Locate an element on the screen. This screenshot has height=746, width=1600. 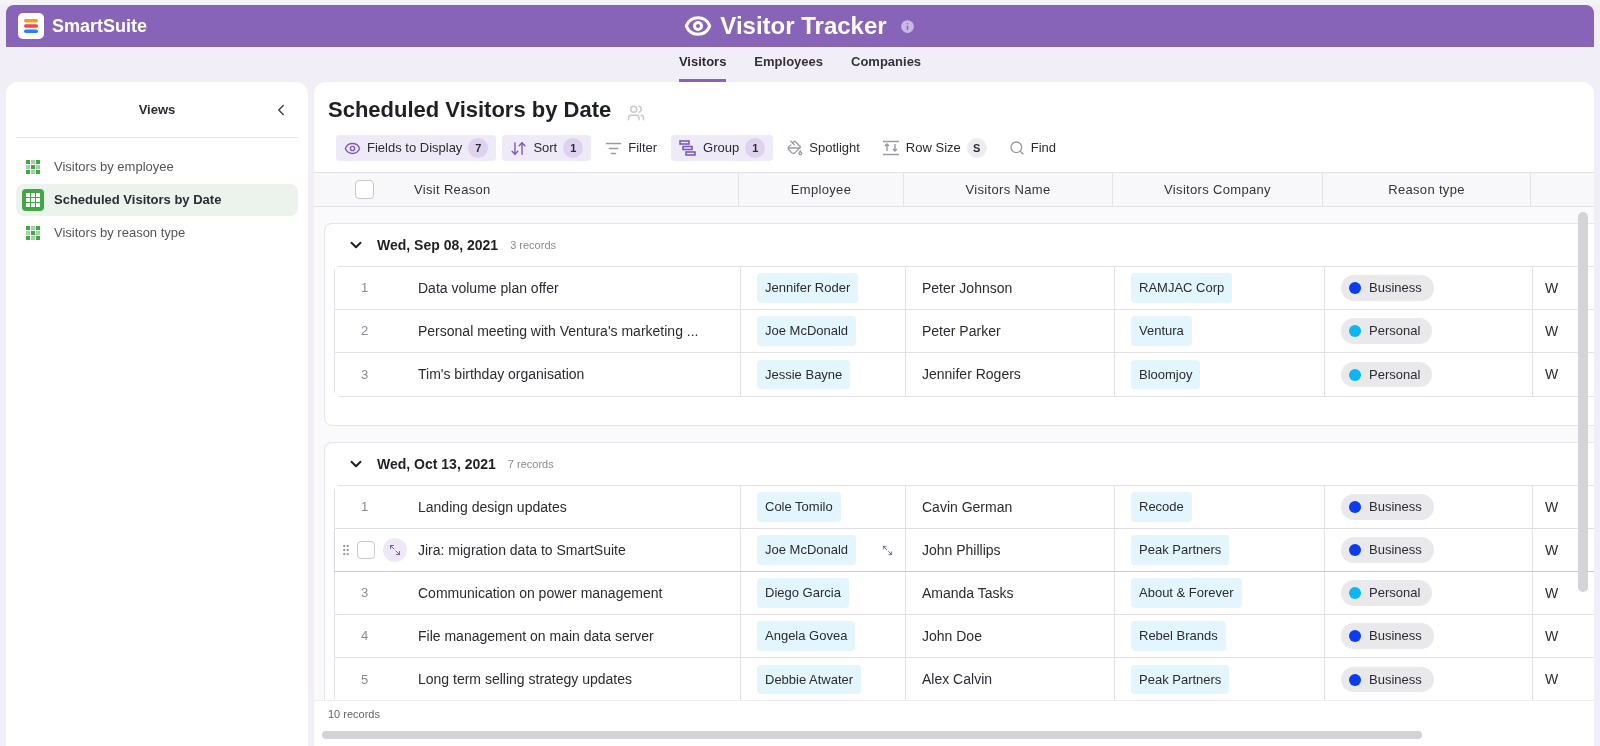
company-chip: Peak Partners is located at coordinates (1180, 550).